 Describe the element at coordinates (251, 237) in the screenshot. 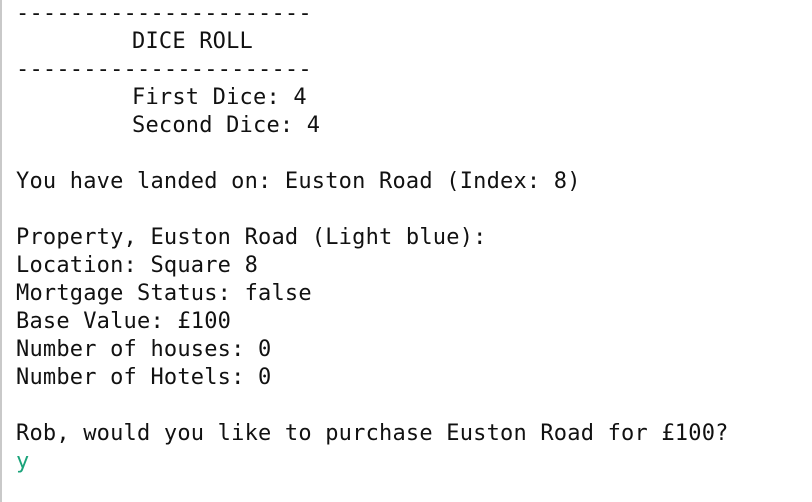

I see `property-title: Property, Euston Road (Light blue):` at that location.